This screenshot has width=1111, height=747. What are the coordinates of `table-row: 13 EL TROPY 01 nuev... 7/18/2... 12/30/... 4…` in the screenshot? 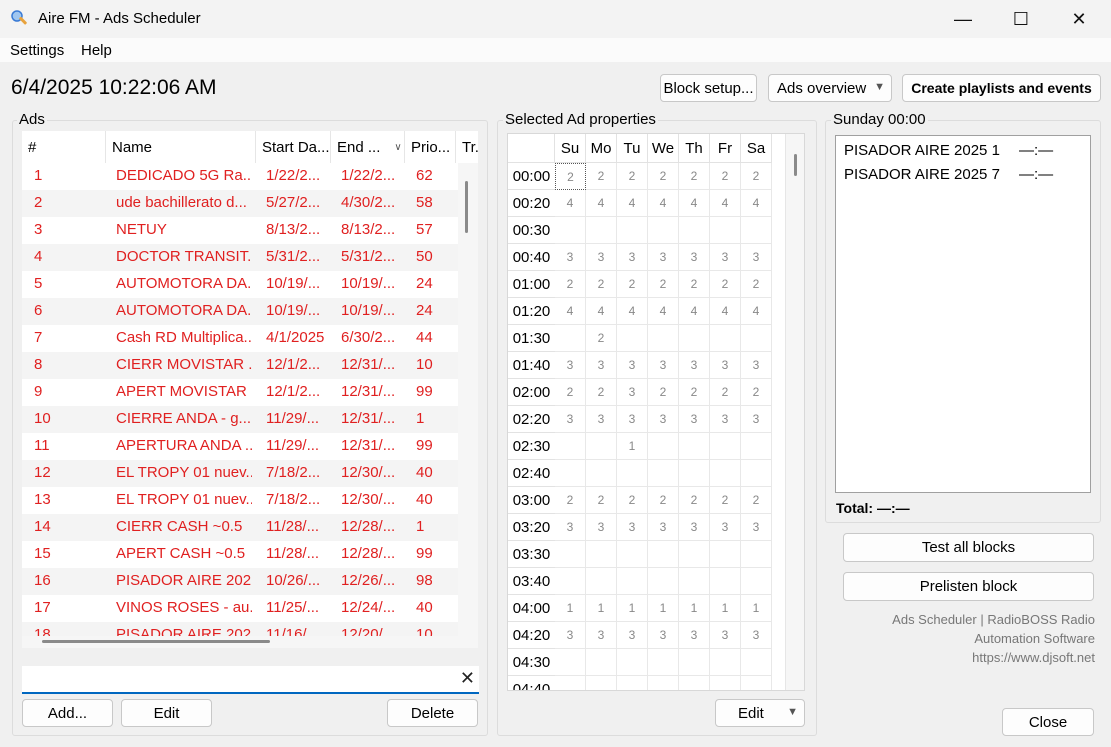 It's located at (240, 500).